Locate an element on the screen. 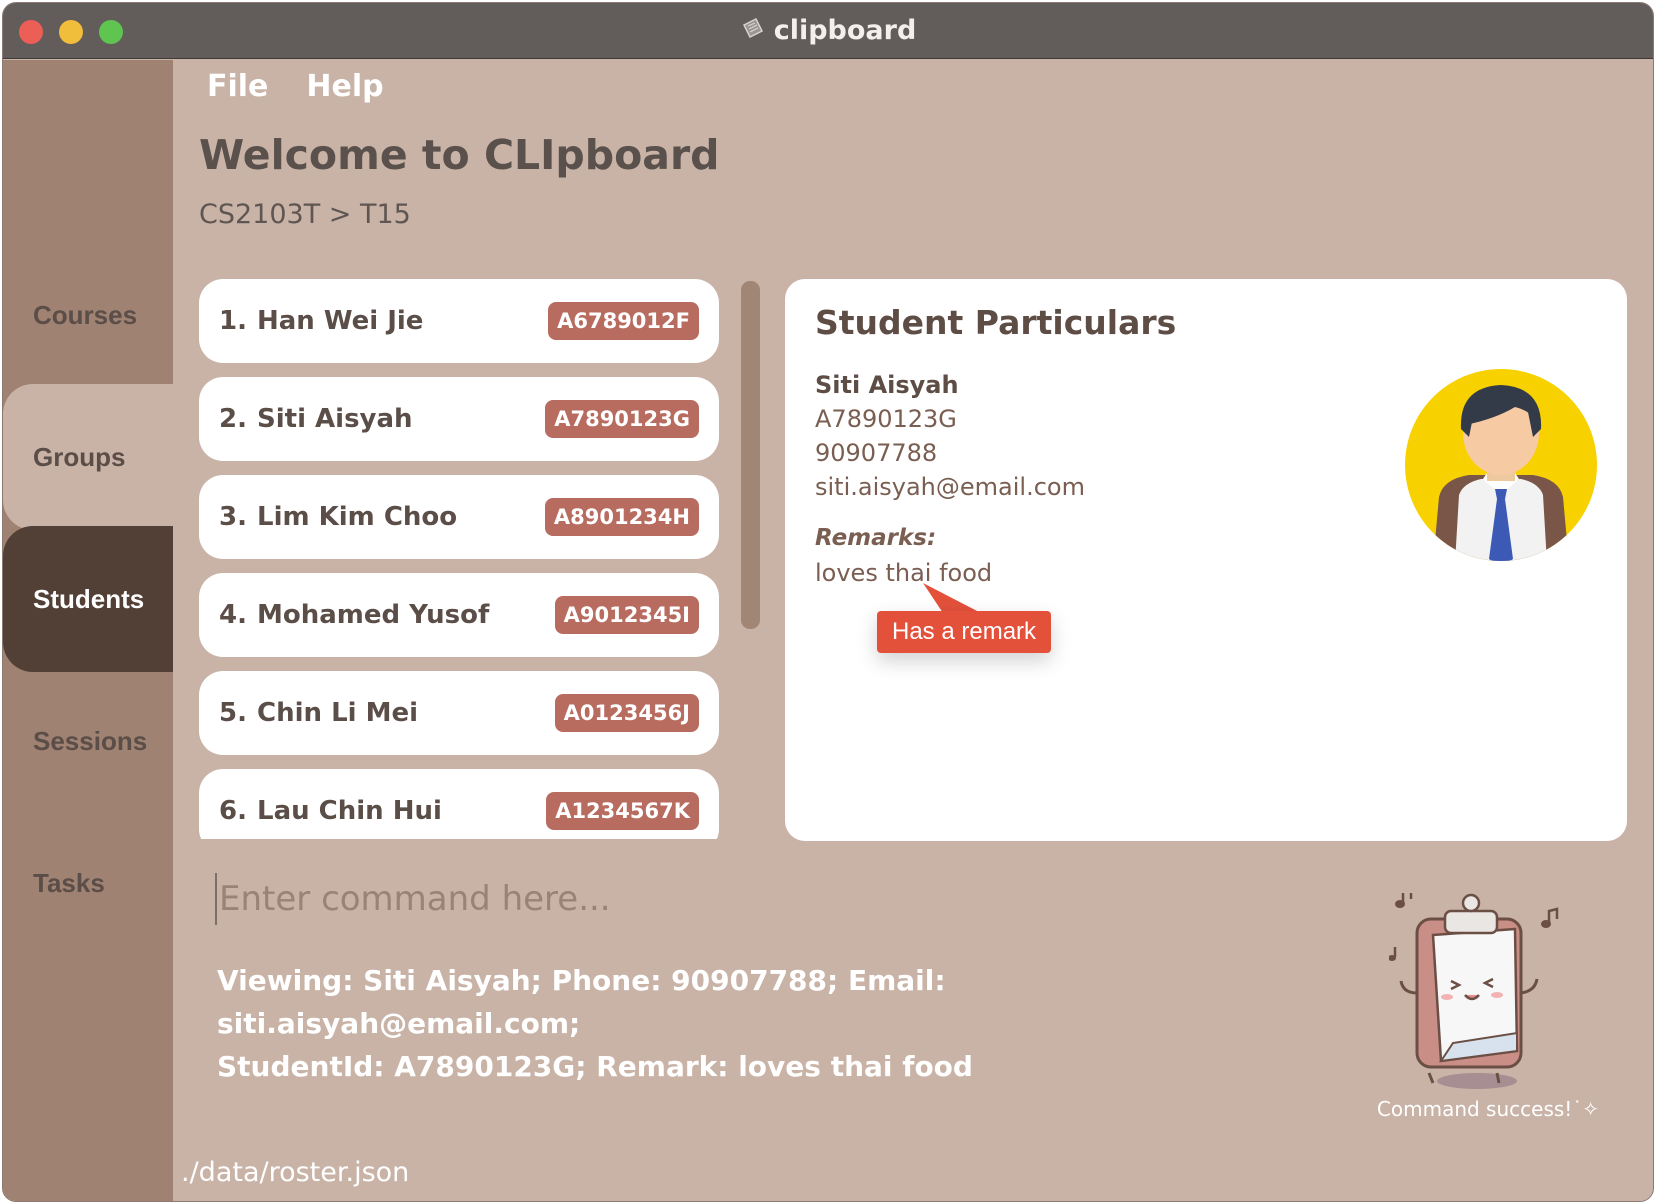  sidebar-item-label: Groups is located at coordinates (79, 456).